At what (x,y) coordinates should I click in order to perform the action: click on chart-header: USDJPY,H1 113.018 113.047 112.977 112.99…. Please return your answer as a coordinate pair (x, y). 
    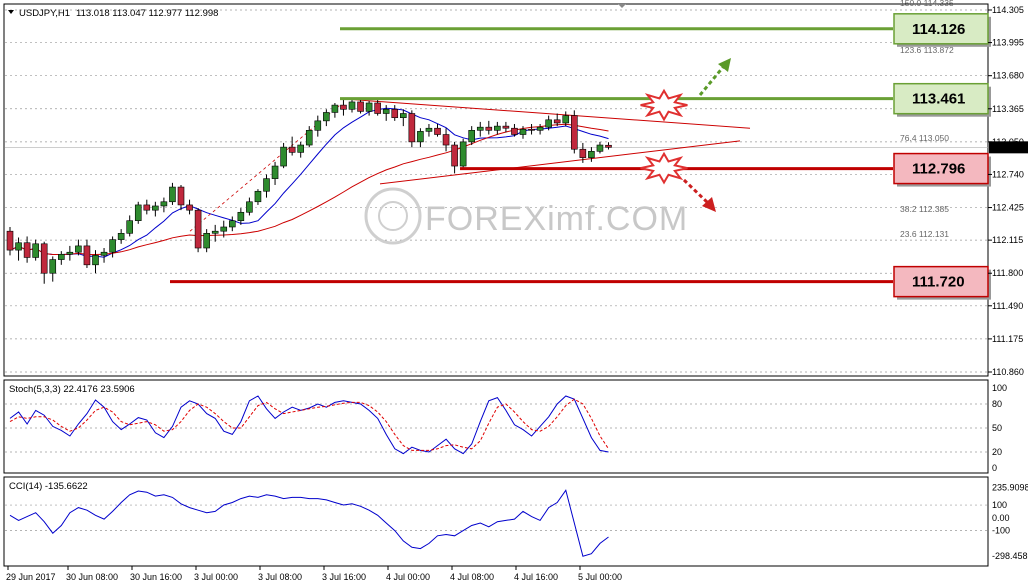
    Looking at the image, I should click on (113, 13).